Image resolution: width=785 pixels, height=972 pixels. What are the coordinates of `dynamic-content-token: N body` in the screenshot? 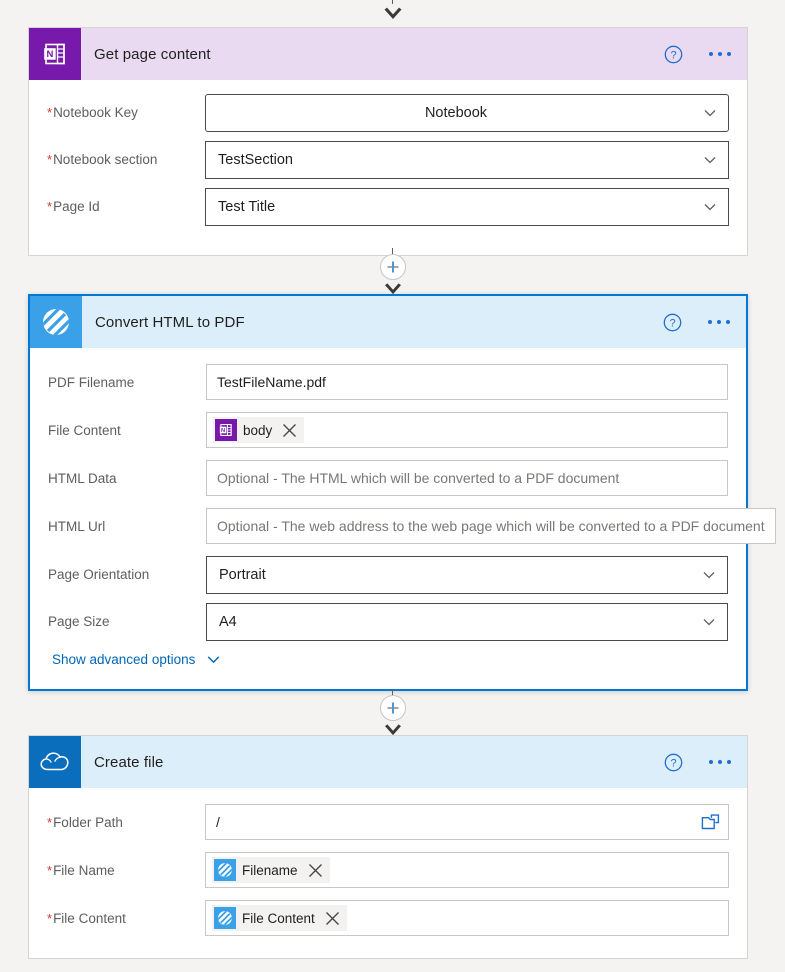 It's located at (259, 430).